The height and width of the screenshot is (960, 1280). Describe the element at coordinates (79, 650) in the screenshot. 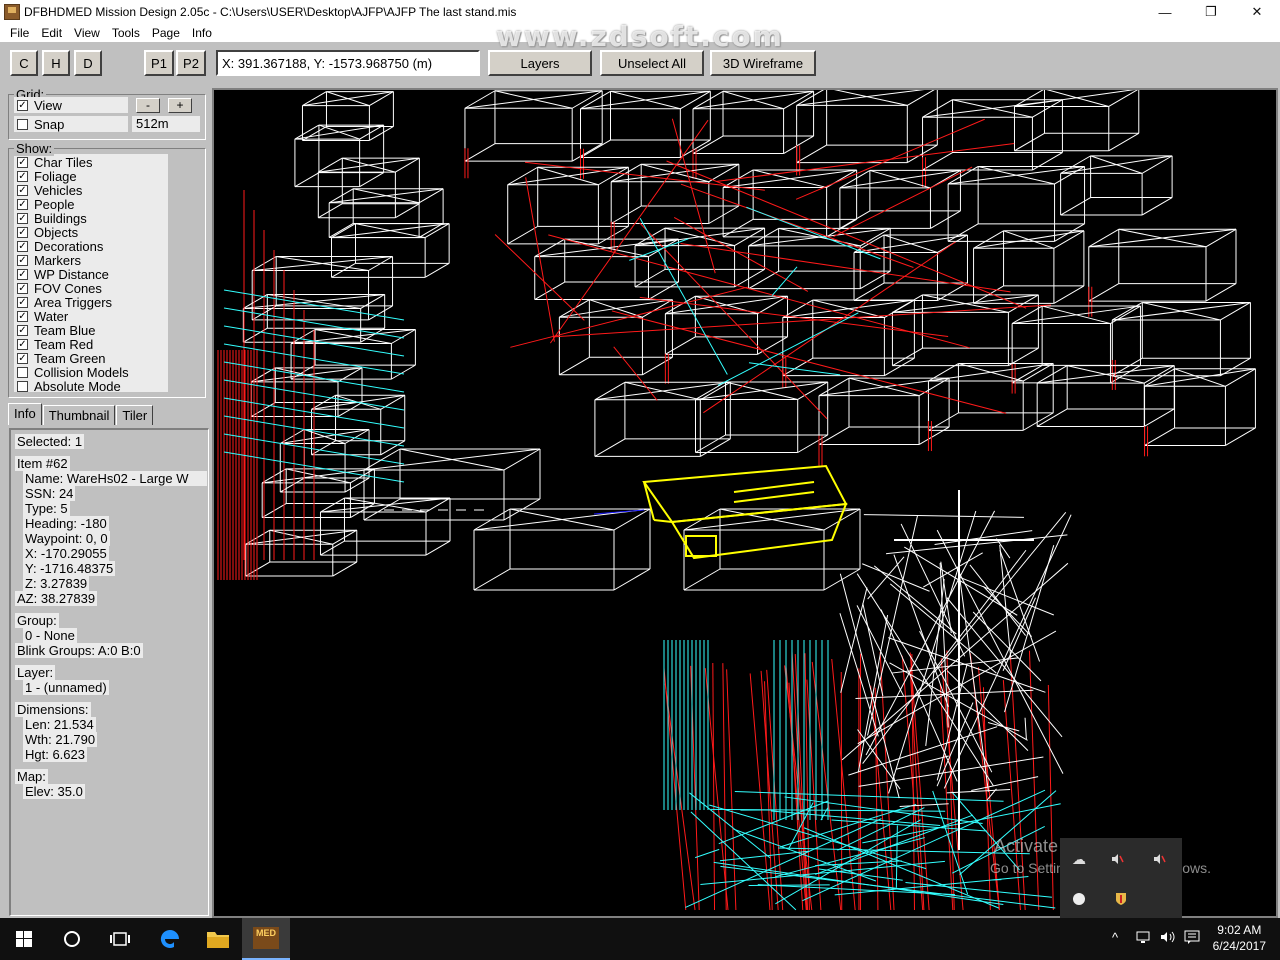

I see `blink-groups: Blink Groups: A:0 B:0` at that location.